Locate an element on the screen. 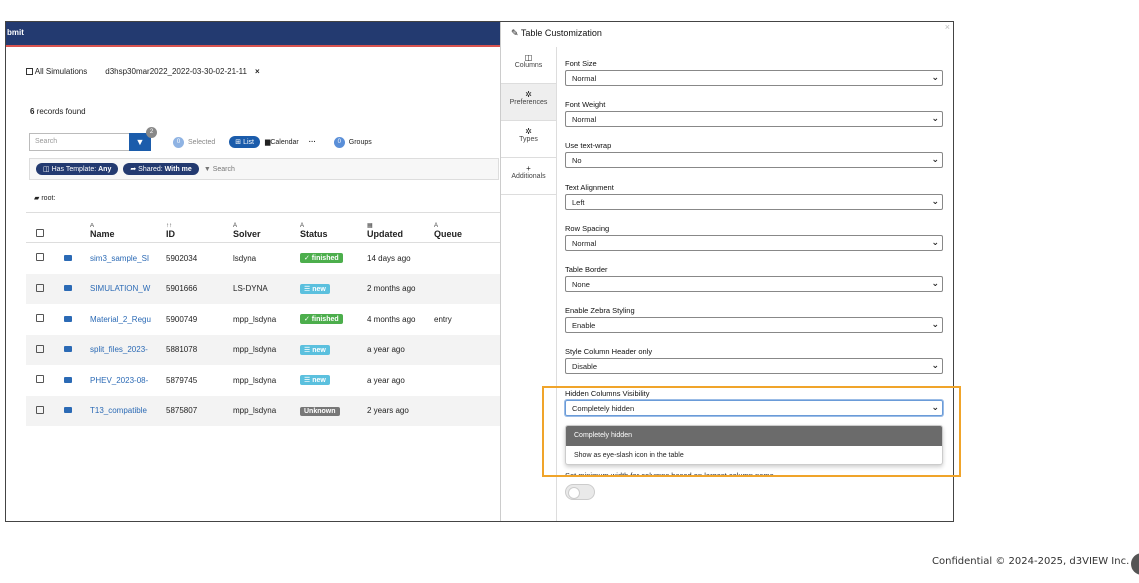 Image resolution: width=1139 pixels, height=583 pixels. sidebar-item-types: ✲ Types is located at coordinates (528, 139).